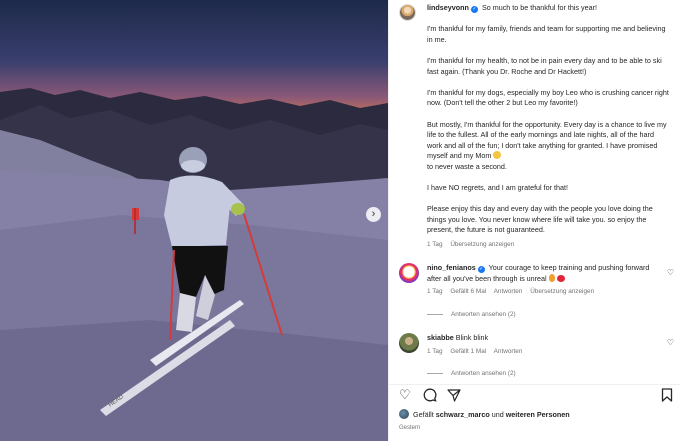  What do you see at coordinates (404, 414) in the screenshot?
I see `liker-avatar` at bounding box center [404, 414].